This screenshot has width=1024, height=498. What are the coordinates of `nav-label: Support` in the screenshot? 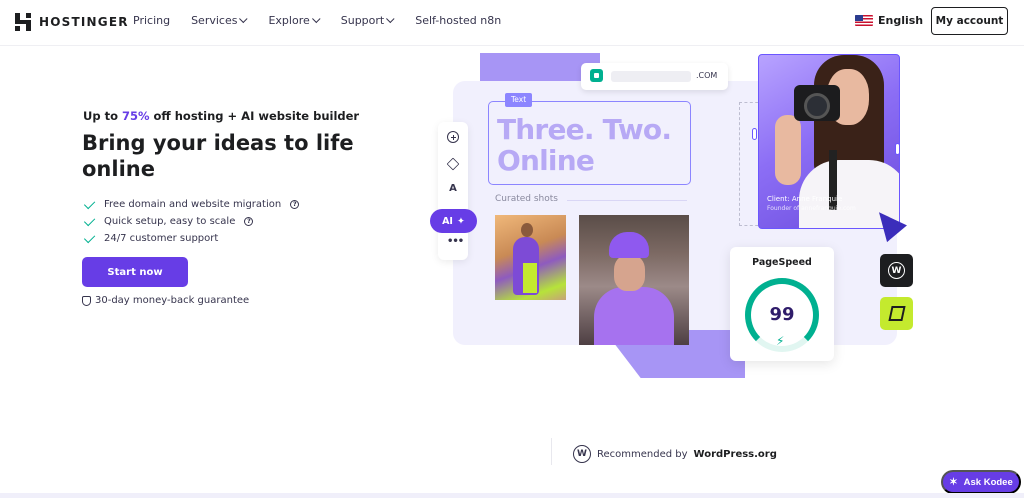 It's located at (362, 20).